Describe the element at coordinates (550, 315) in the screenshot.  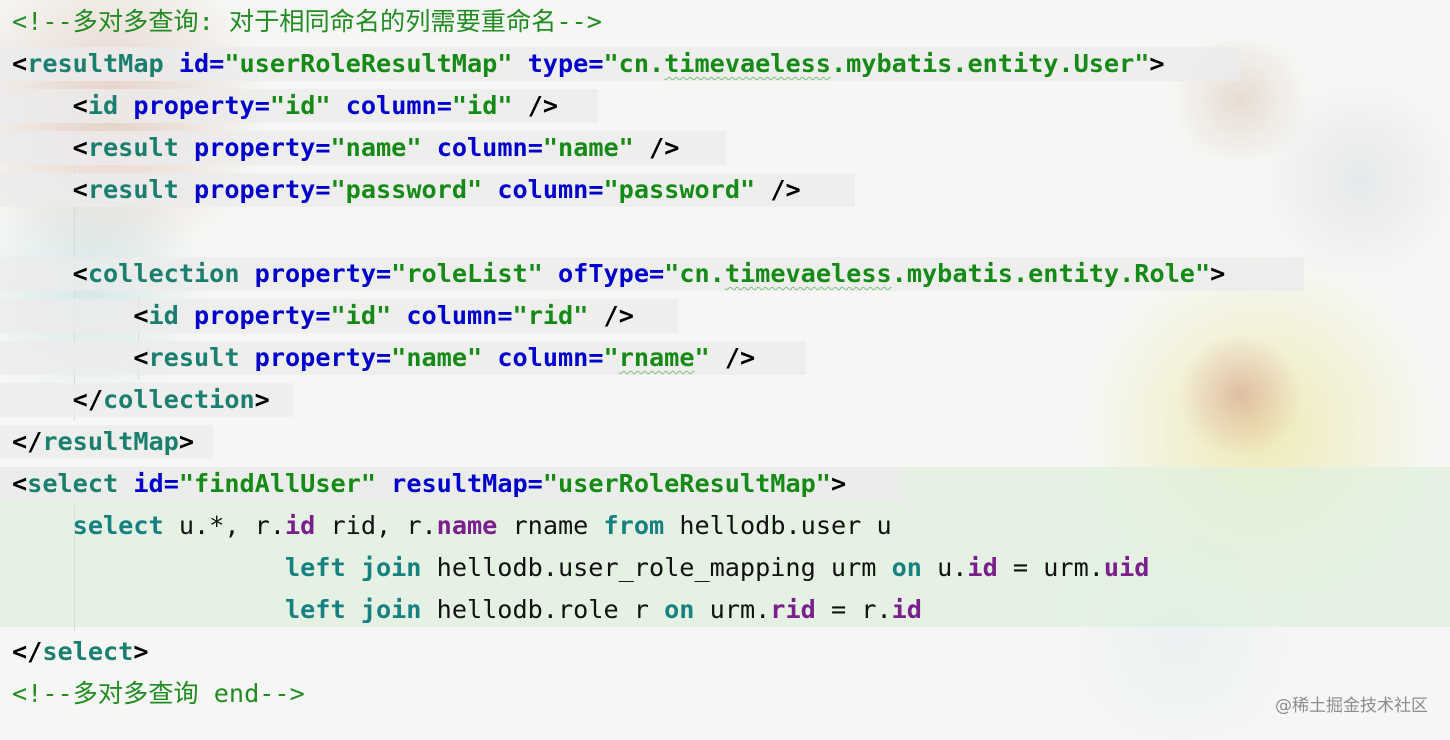
I see `code-token: "rid"` at that location.